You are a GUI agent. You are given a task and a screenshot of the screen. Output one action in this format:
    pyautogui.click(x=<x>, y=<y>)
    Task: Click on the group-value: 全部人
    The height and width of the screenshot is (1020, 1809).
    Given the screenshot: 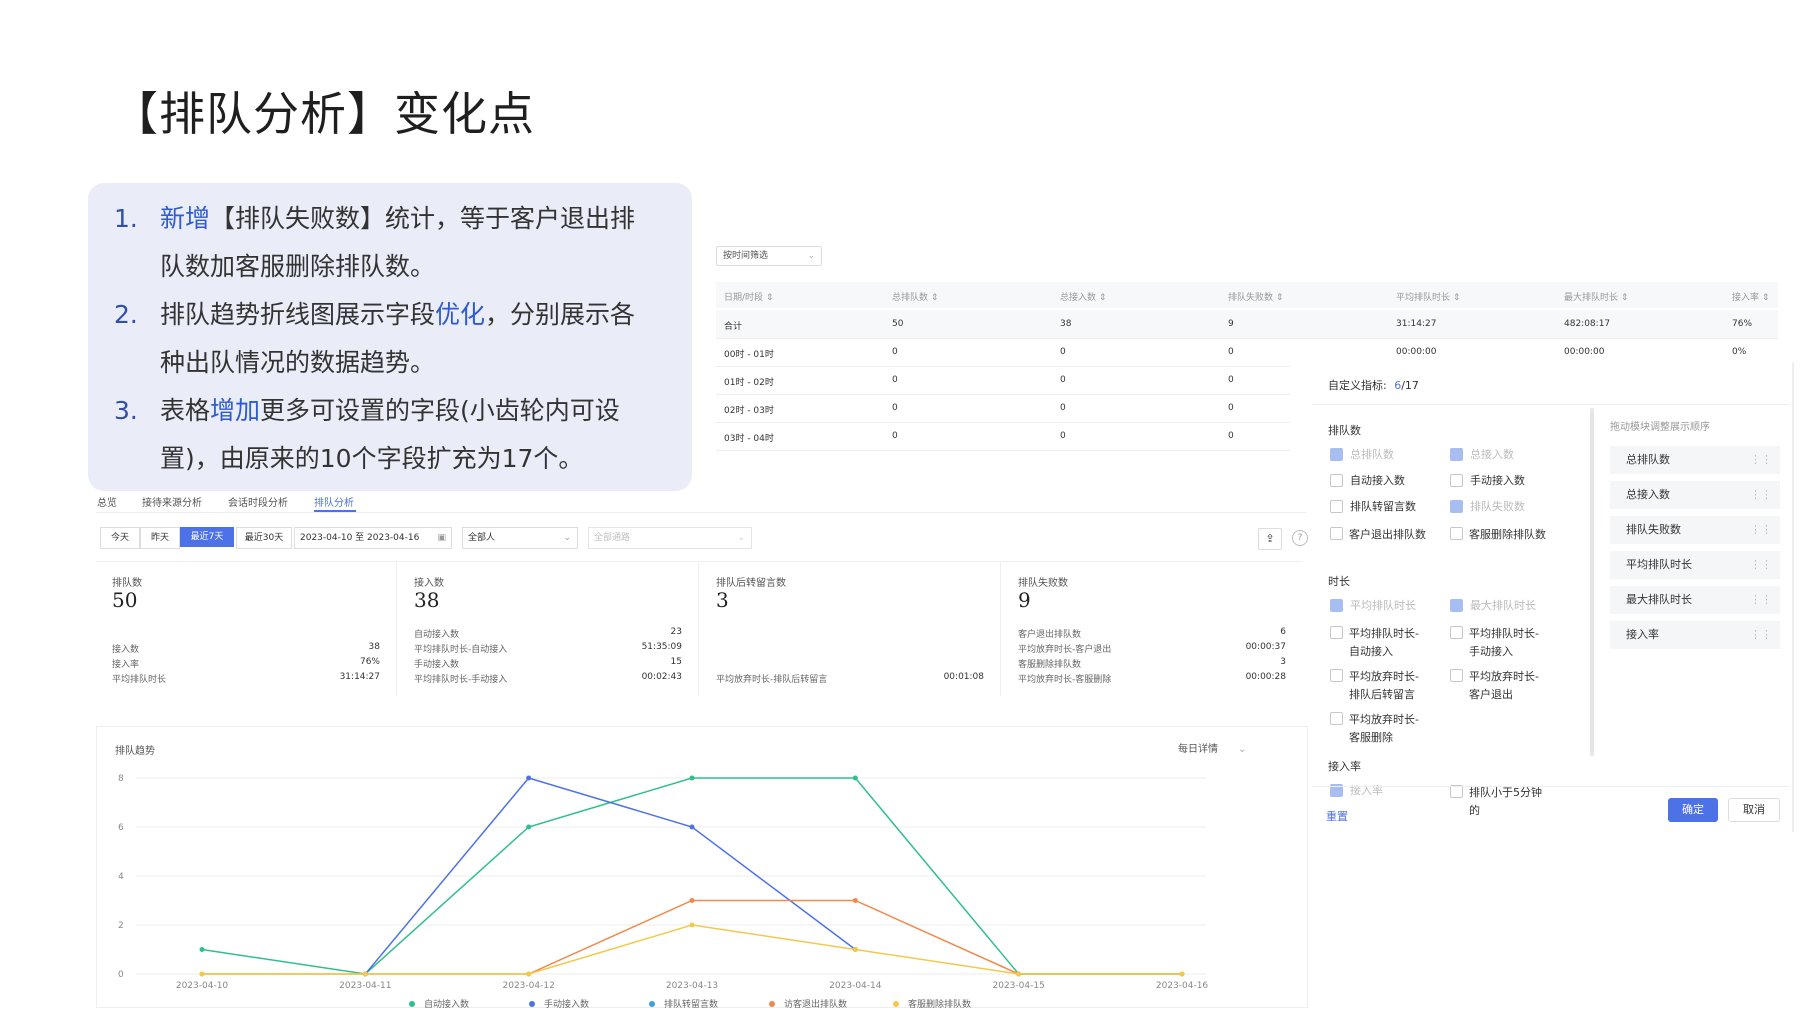 What is the action you would take?
    pyautogui.click(x=482, y=538)
    